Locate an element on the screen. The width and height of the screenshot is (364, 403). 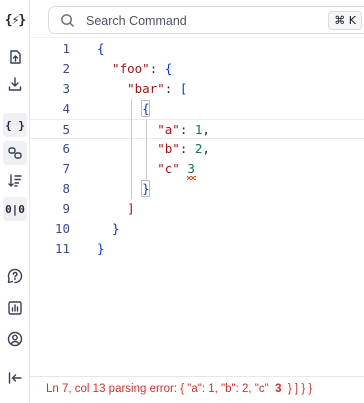
editor-line: 6 "b": 2, is located at coordinates (197, 149).